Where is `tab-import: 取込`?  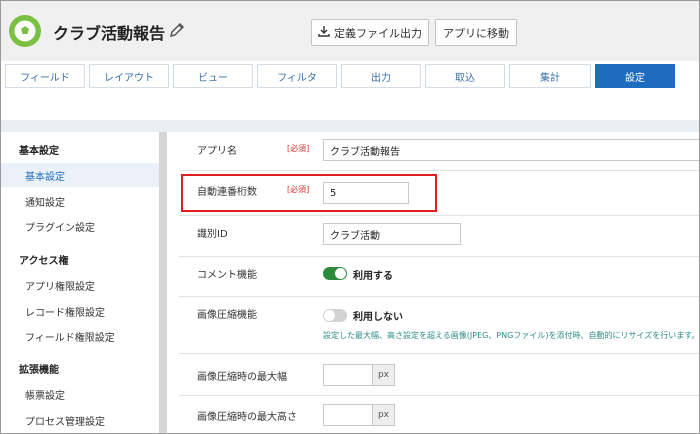 tab-import: 取込 is located at coordinates (465, 76).